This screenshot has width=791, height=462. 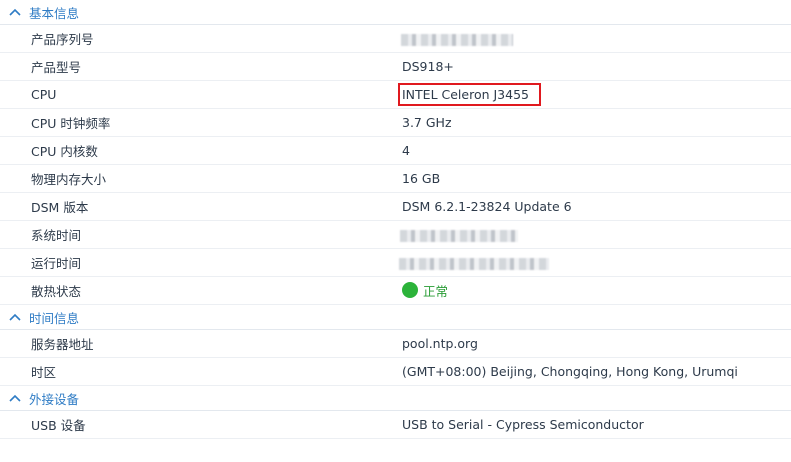 What do you see at coordinates (69, 179) in the screenshot?
I see `info-label: 物理内存大小` at bounding box center [69, 179].